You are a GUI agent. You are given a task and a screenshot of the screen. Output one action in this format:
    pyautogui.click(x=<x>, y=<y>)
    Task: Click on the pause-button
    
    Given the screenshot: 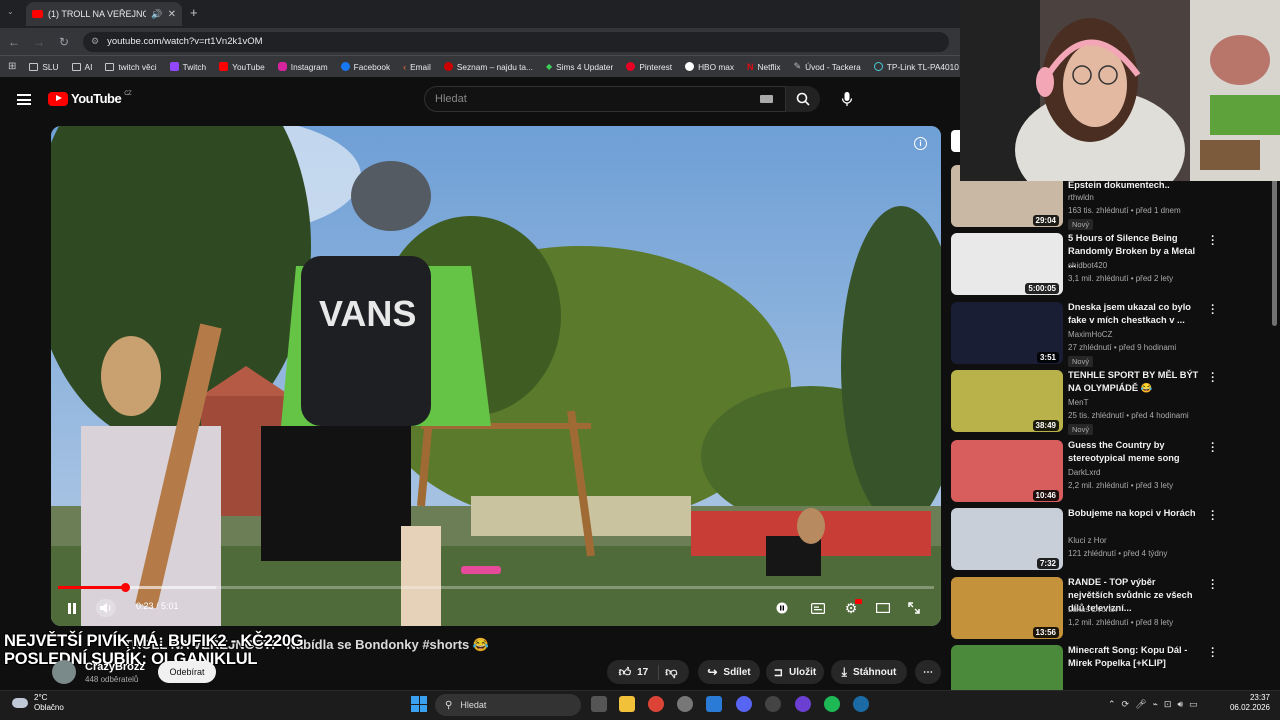 What is the action you would take?
    pyautogui.click(x=72, y=608)
    